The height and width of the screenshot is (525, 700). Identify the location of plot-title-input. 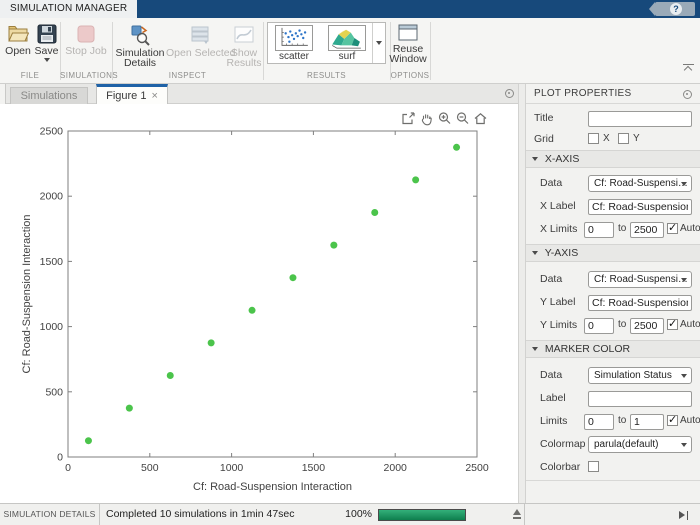
(640, 119).